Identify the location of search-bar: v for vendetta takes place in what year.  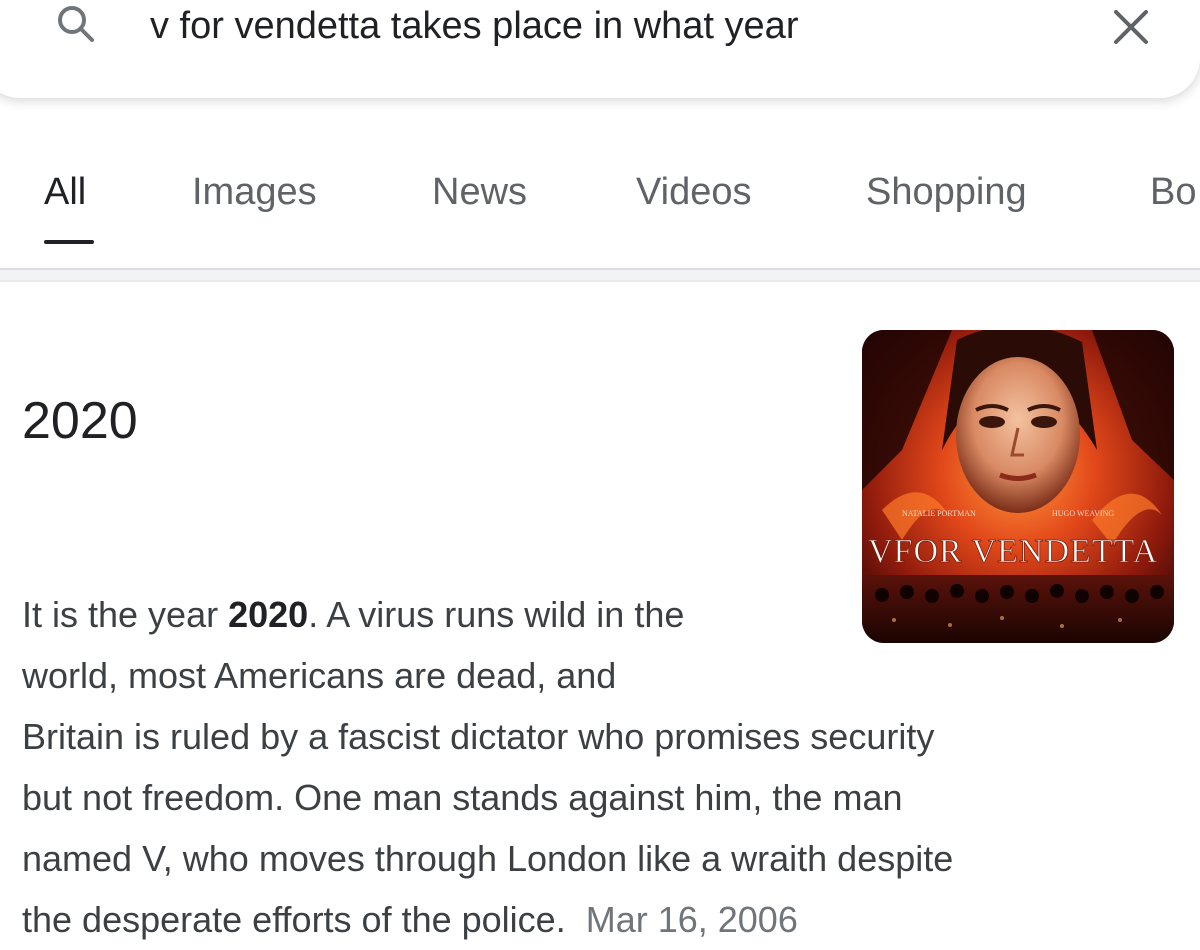
(600, 49).